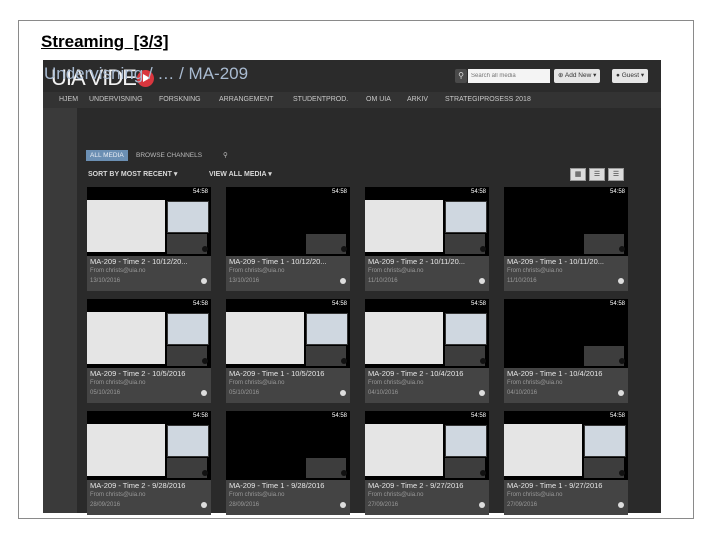  Describe the element at coordinates (597, 174) in the screenshot. I see `detail-view-icon: ☰` at that location.